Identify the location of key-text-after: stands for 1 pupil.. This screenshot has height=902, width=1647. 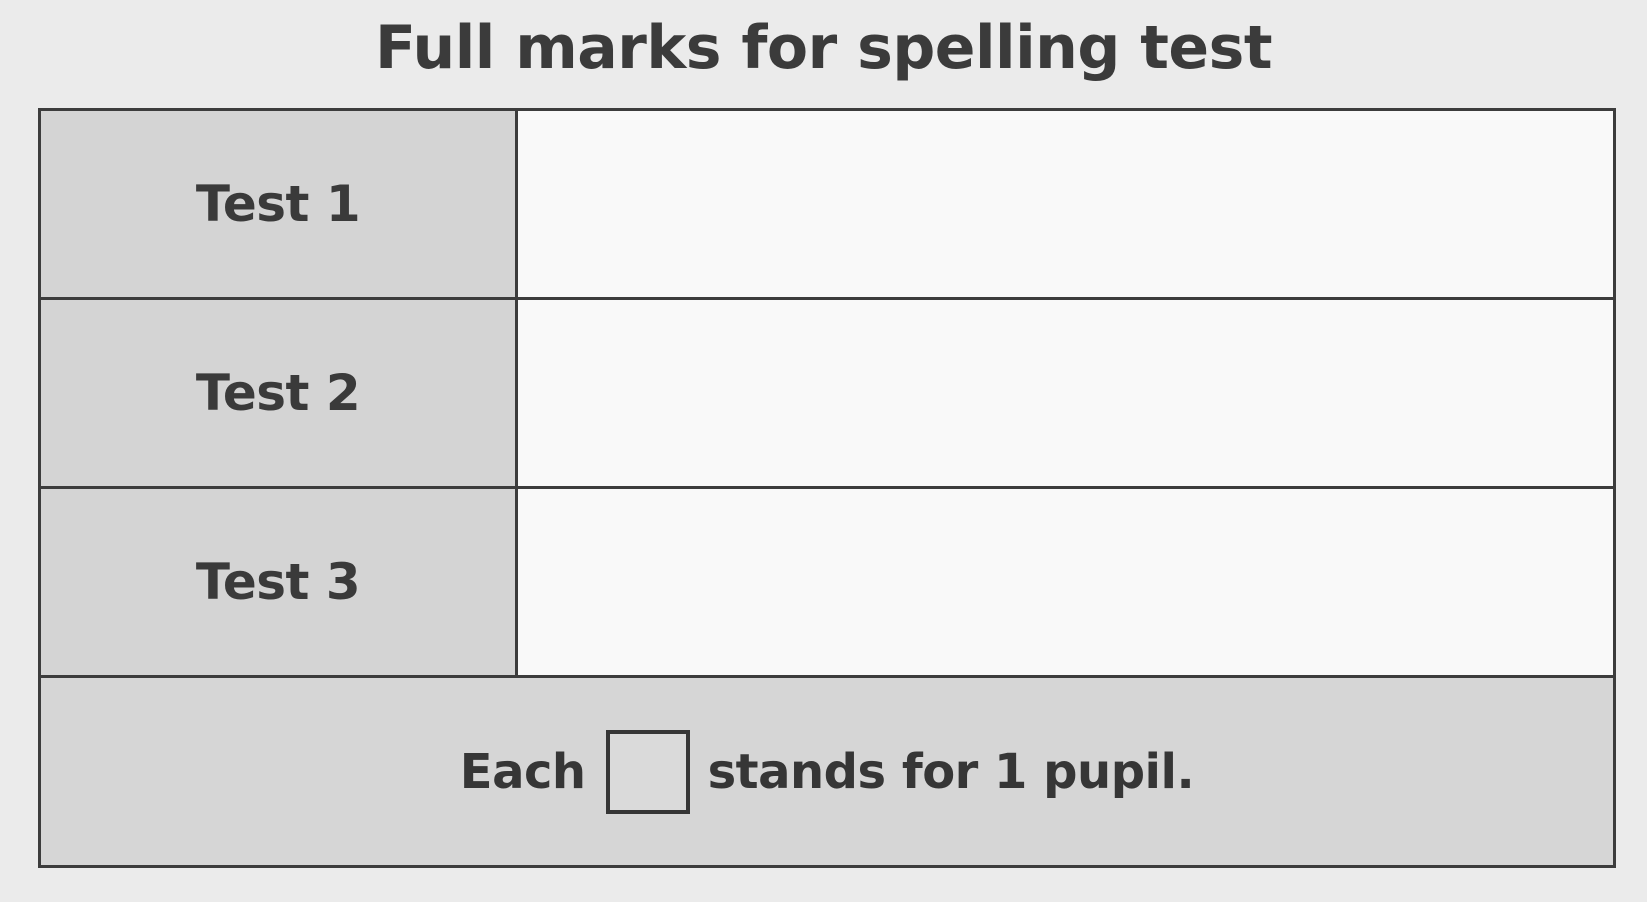
(951, 772).